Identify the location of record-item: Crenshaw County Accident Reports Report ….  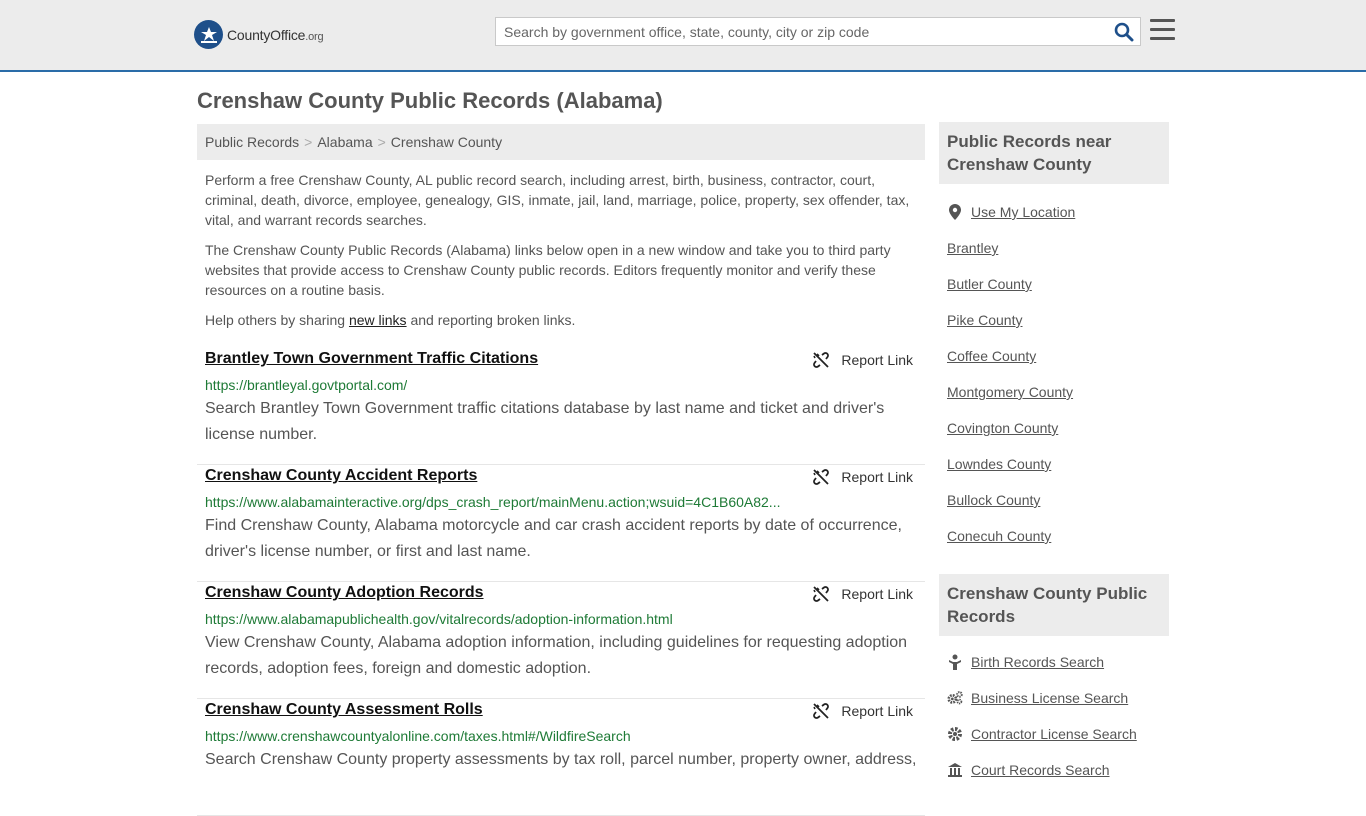
(561, 523).